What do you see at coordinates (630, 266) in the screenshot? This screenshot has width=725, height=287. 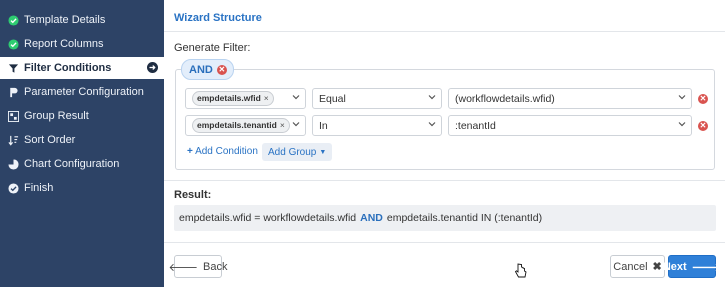 I see `cancel-label: Cancel` at bounding box center [630, 266].